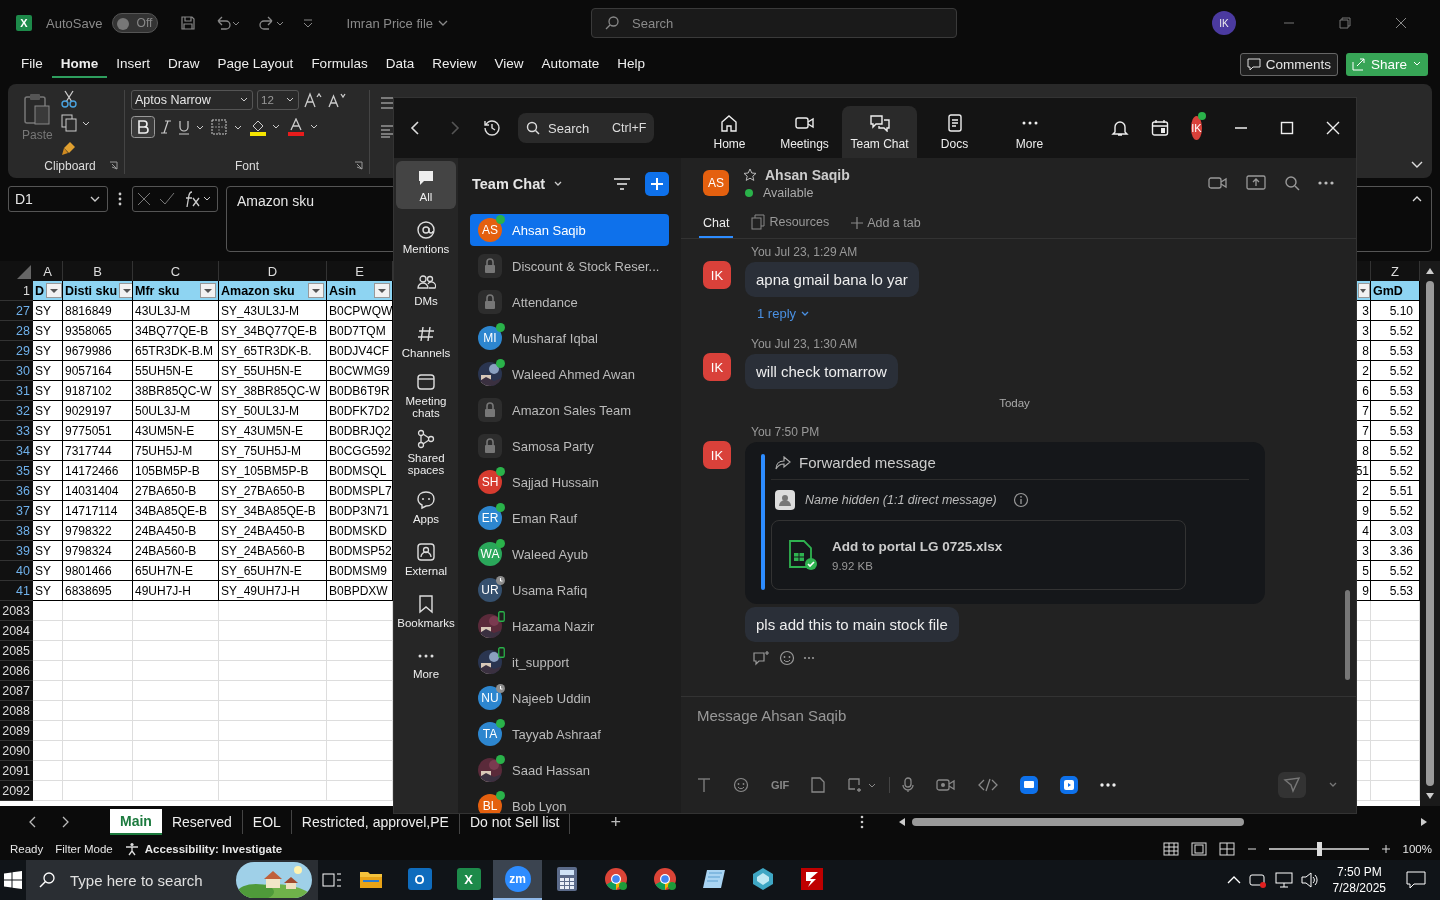 This screenshot has width=1440, height=900. I want to click on send-button, so click(1292, 785).